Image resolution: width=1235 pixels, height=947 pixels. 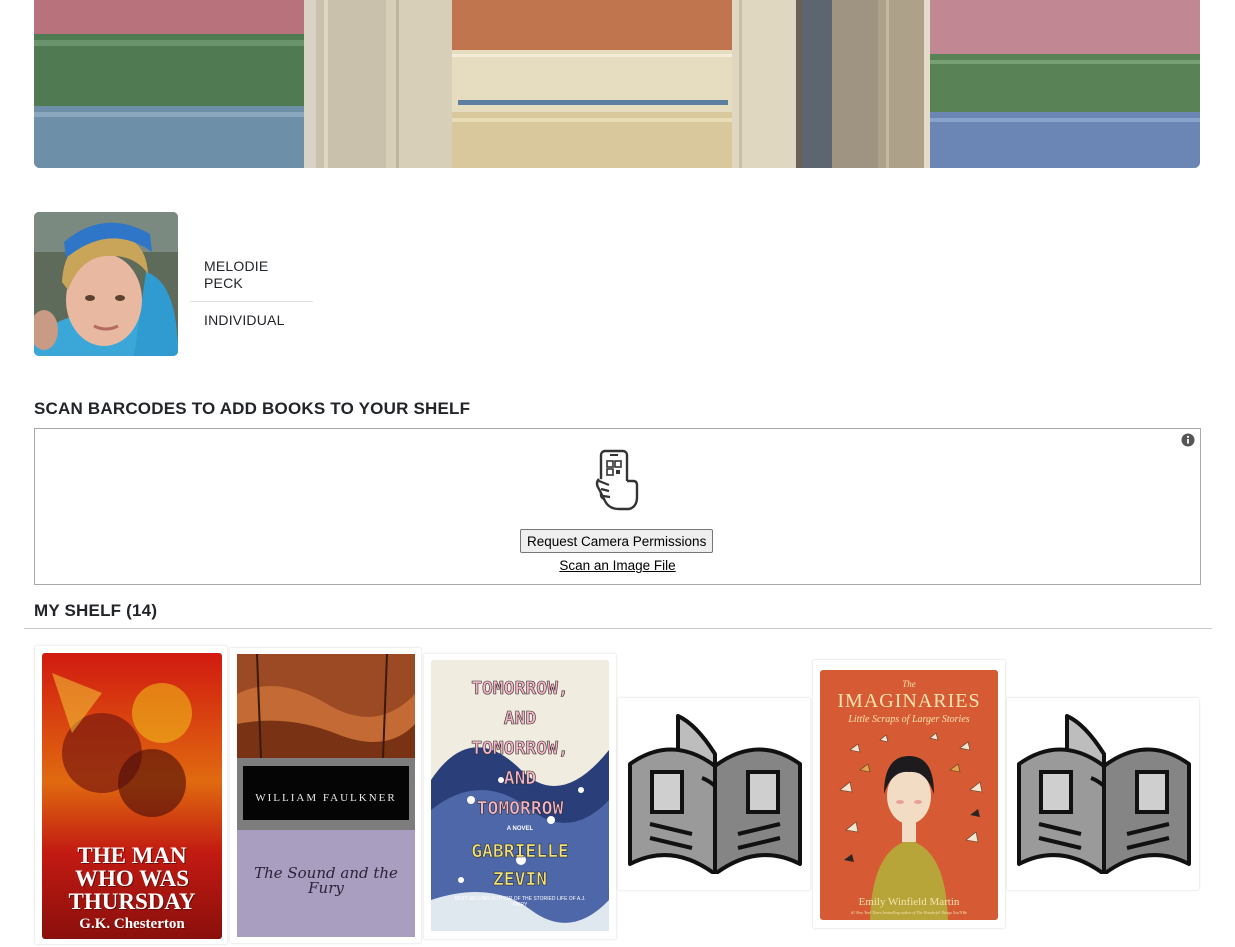 I want to click on book-title-small: The, so click(x=909, y=684).